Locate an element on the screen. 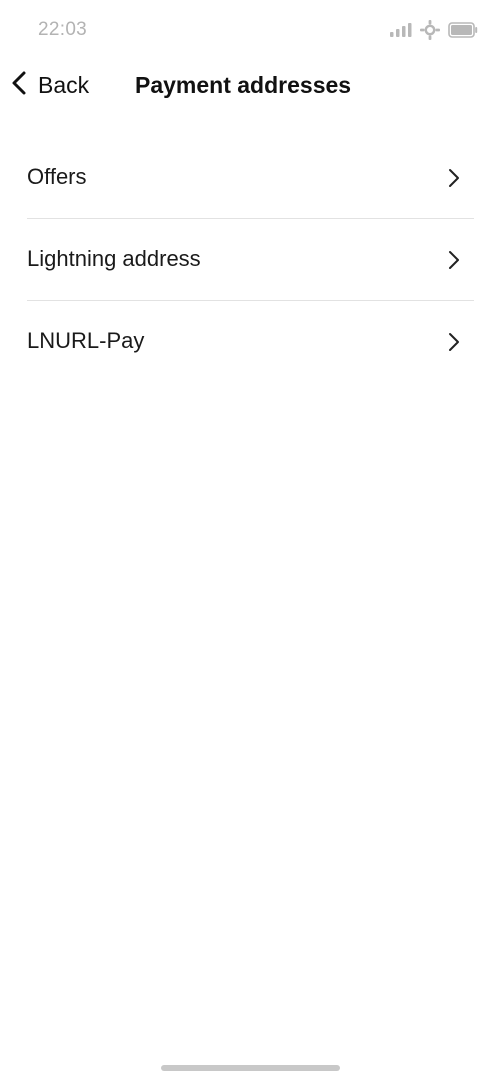 The image size is (500, 1083). menu-item-label: Lightning address is located at coordinates (114, 258).